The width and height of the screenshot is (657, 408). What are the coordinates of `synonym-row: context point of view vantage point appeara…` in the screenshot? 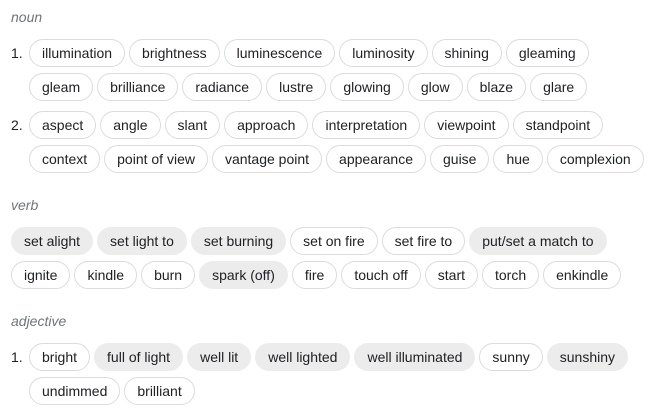 It's located at (336, 159).